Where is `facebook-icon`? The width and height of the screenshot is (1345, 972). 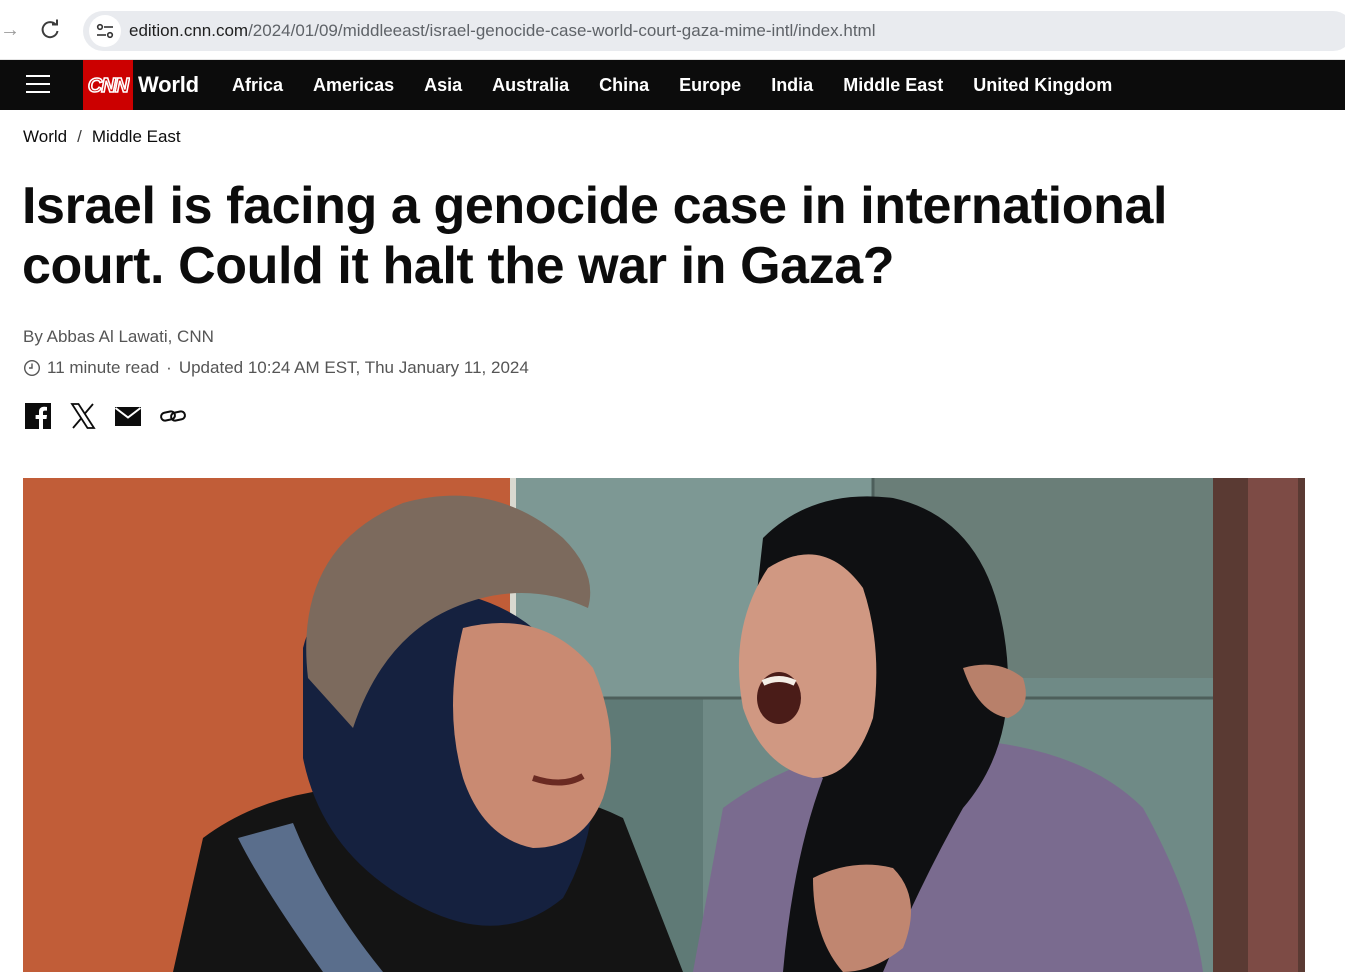 facebook-icon is located at coordinates (38, 416).